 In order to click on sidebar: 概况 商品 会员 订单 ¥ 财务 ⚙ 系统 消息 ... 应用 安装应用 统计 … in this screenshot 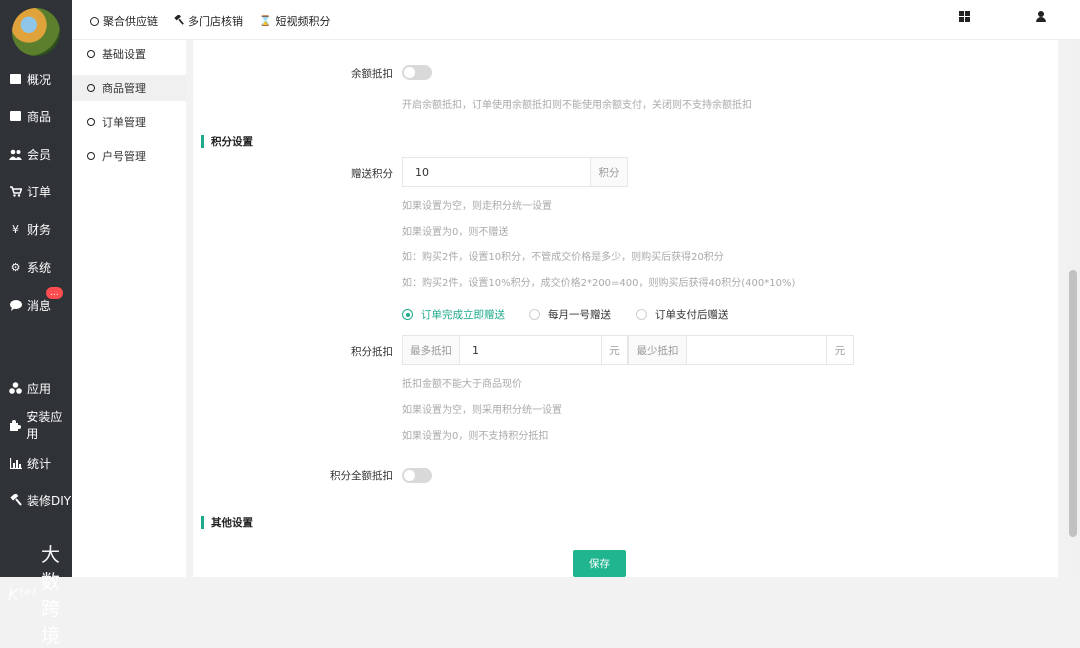, I will do `click(36, 323)`.